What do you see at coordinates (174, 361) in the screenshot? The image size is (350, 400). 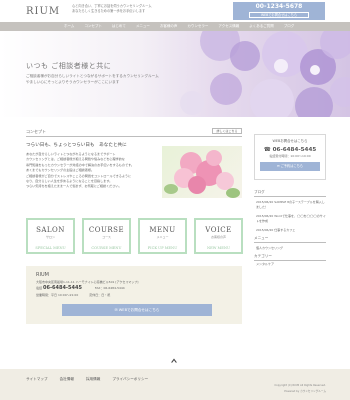 I see `back-to-top-icon` at bounding box center [174, 361].